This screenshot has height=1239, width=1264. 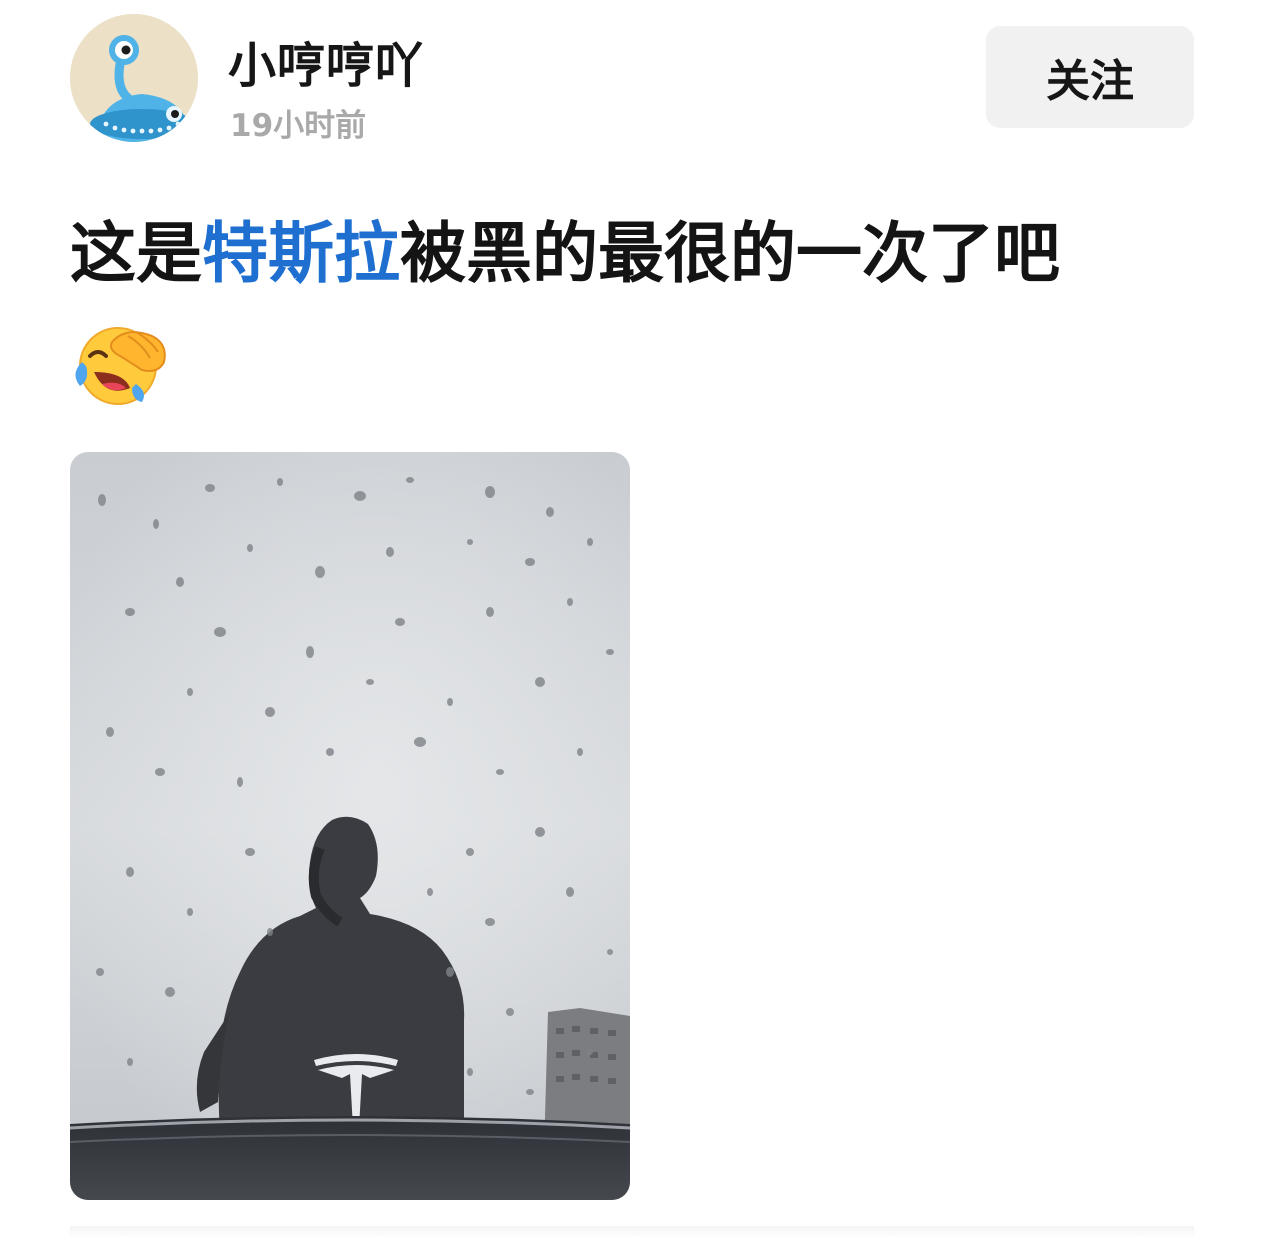 I want to click on post-text-suffix: 被黑的最很的一次了吧, so click(x=730, y=253).